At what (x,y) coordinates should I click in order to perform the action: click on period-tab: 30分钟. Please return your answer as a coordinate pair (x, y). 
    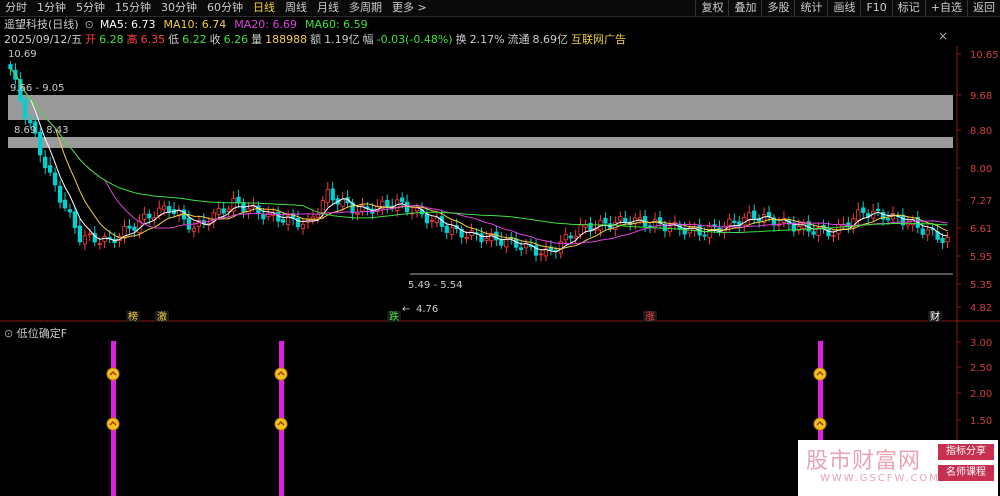
    Looking at the image, I should click on (179, 8).